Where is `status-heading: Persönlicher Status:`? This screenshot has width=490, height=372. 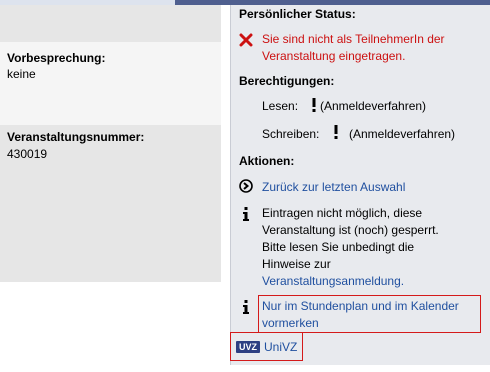
status-heading: Persönlicher Status: is located at coordinates (297, 14).